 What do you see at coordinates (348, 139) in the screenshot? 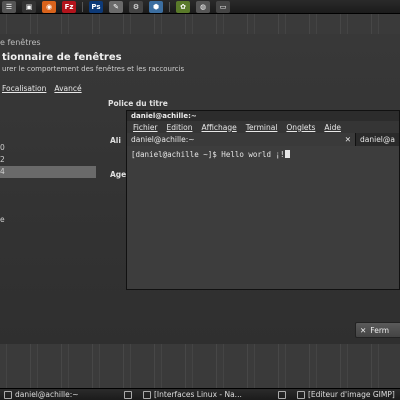
I see `close-tab-icon: ✕` at bounding box center [348, 139].